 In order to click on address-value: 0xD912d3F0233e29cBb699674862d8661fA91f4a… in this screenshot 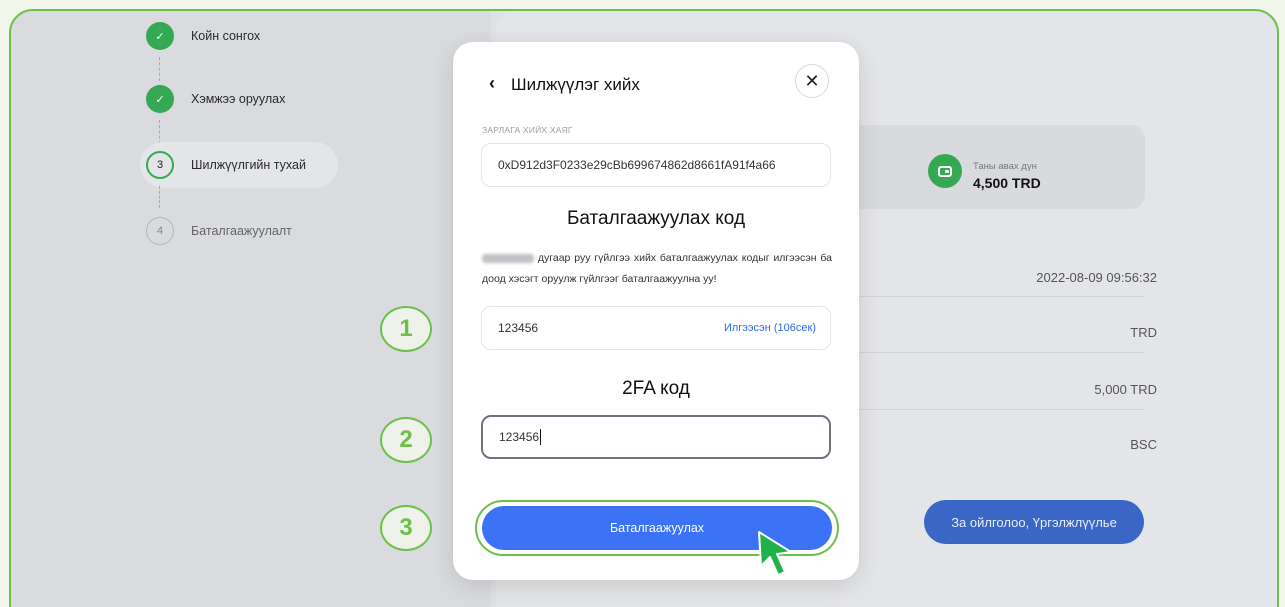, I will do `click(637, 165)`.